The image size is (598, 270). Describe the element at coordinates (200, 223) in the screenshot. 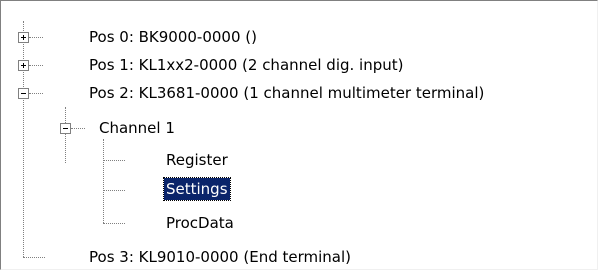

I see `tree-node-procdata: ProcData` at that location.